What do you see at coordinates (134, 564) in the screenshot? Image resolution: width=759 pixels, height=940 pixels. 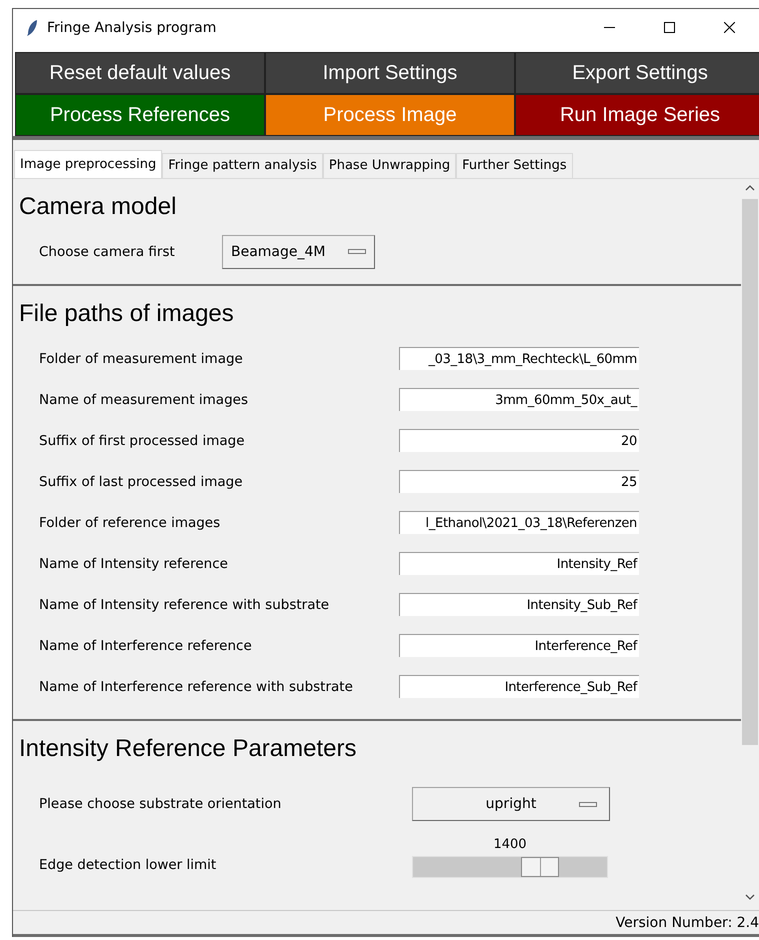 I see `field-label: Name of Intensity reference` at bounding box center [134, 564].